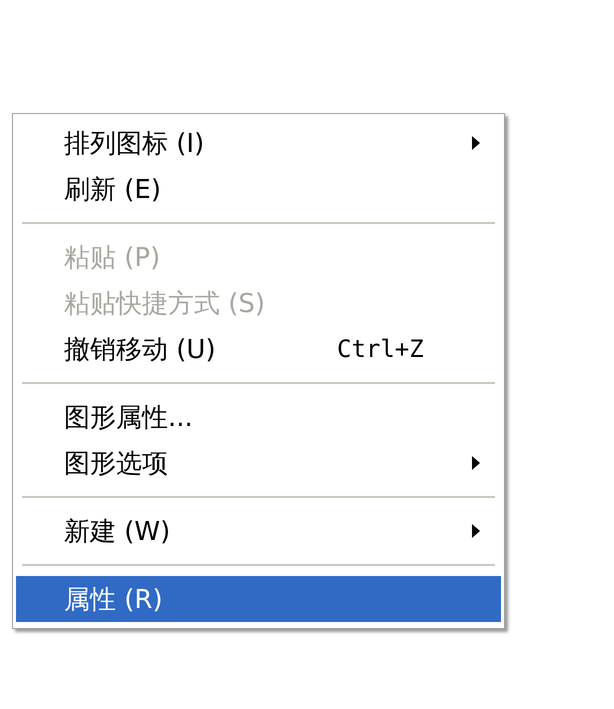 The width and height of the screenshot is (614, 709). What do you see at coordinates (258, 143) in the screenshot?
I see `menu-item: 排列图标 (I)` at bounding box center [258, 143].